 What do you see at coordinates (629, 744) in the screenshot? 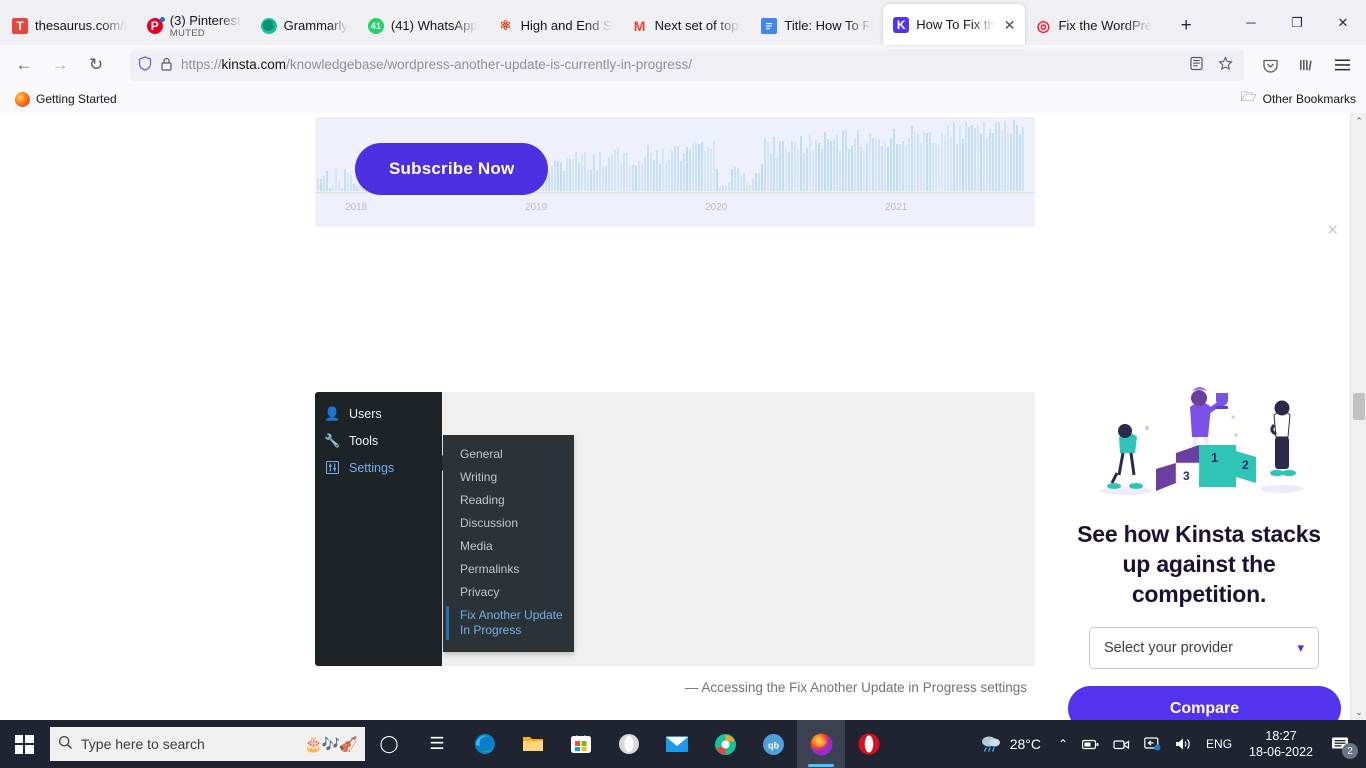
I see `opera-gx-icon` at bounding box center [629, 744].